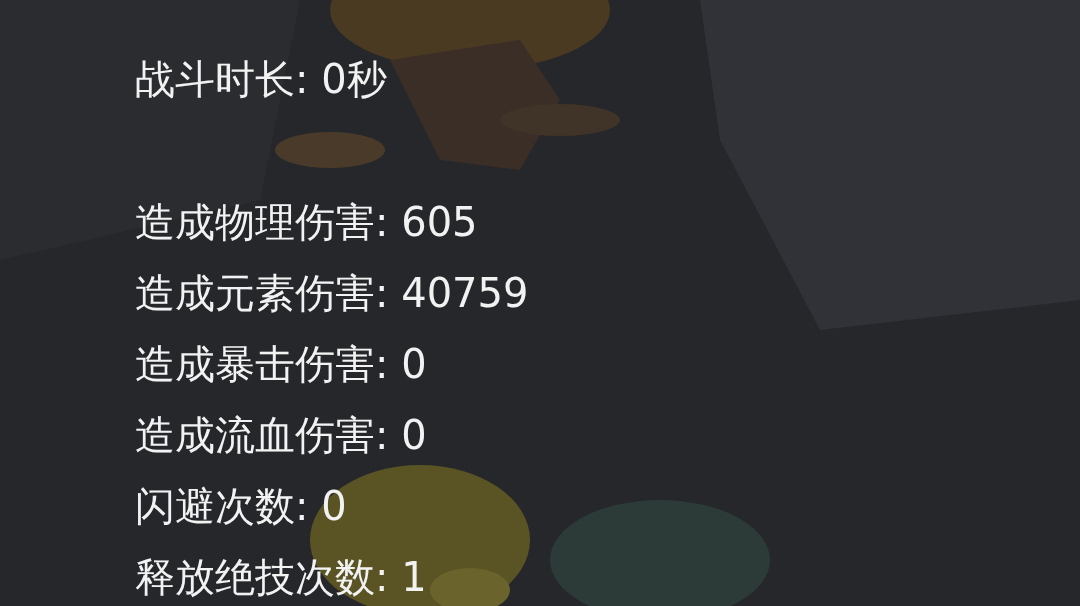  I want to click on stat-text: 造成流血伤害: 0, so click(281, 435).